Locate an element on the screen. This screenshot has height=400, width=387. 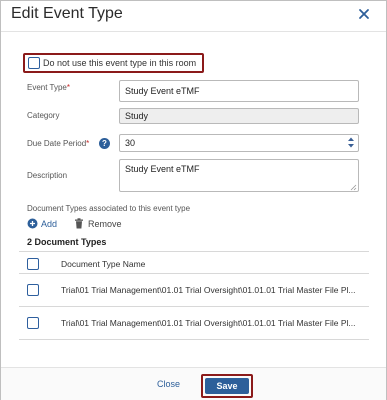
description-label: Description is located at coordinates (47, 175).